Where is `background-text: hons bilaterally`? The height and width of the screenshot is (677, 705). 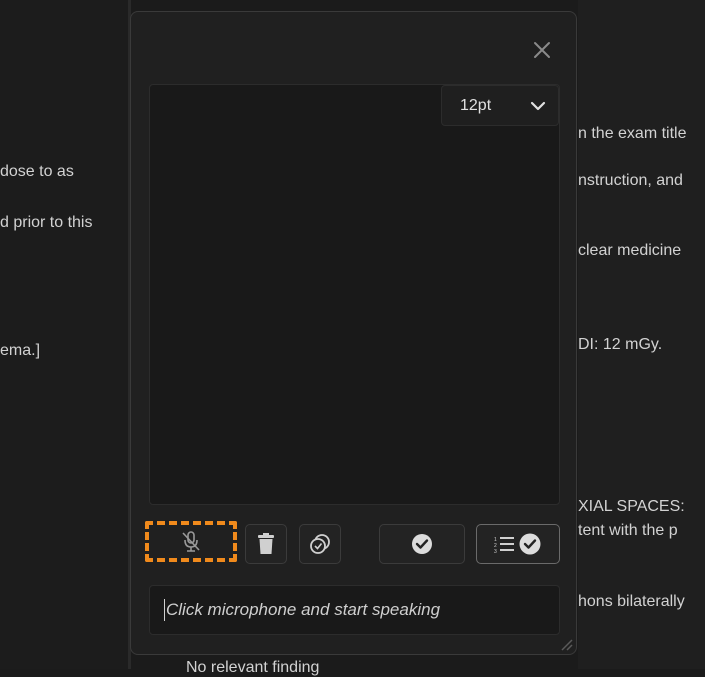
background-text: hons bilaterally is located at coordinates (631, 601).